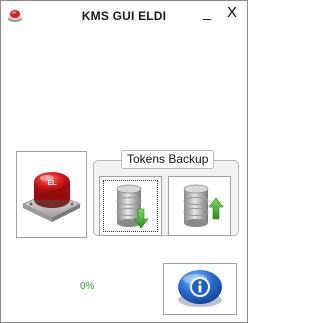 This screenshot has width=320, height=323. I want to click on activate-button: EL, so click(51, 194).